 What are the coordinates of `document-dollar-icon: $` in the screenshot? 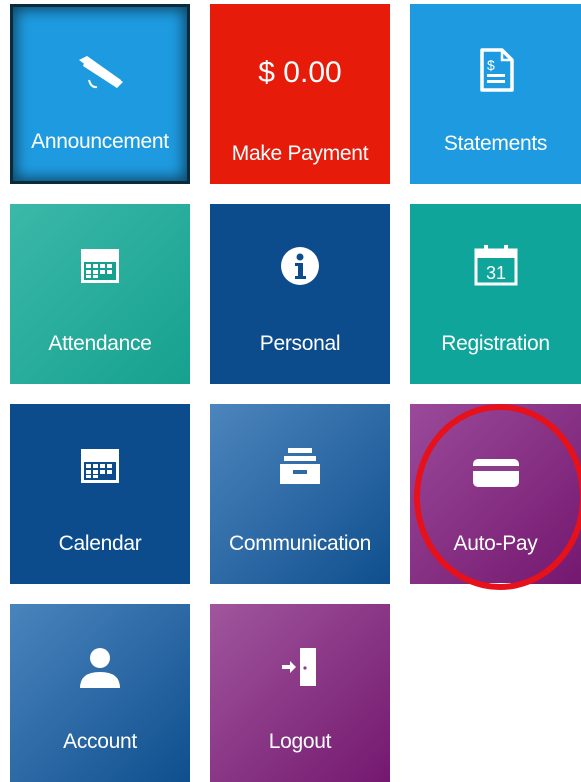 It's located at (495, 70).